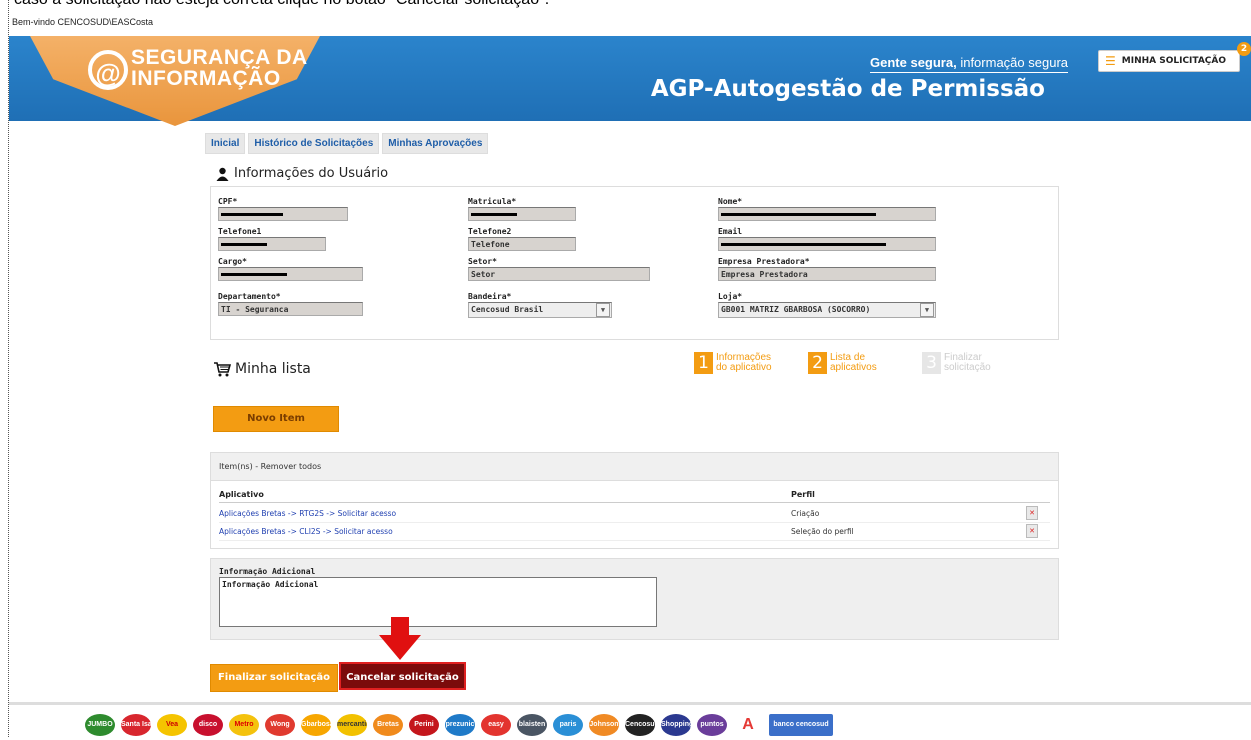  I want to click on empresa-input: Empresa Prestadora, so click(827, 274).